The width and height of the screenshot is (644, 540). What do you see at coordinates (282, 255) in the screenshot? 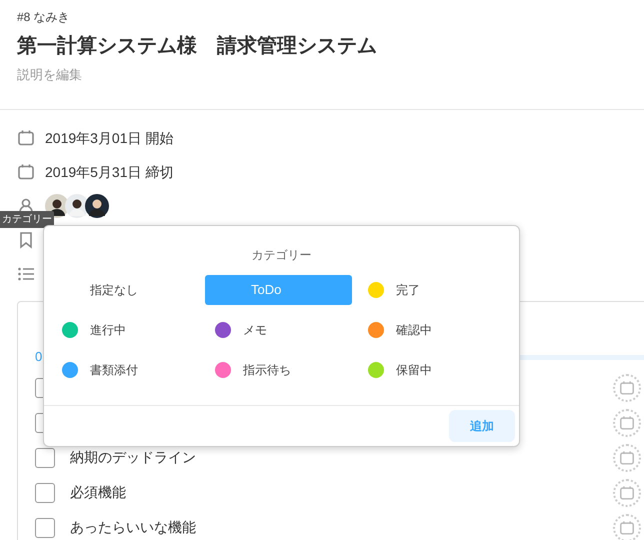
I see `popover-title: カテゴリー` at bounding box center [282, 255].